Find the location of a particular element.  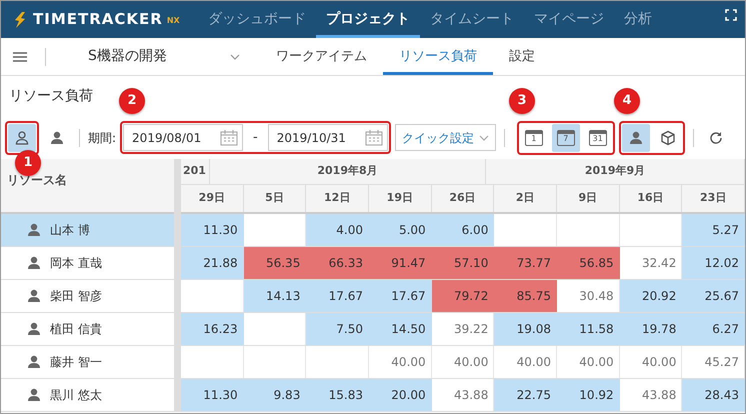

calendar-scale-button: 1 is located at coordinates (534, 138).